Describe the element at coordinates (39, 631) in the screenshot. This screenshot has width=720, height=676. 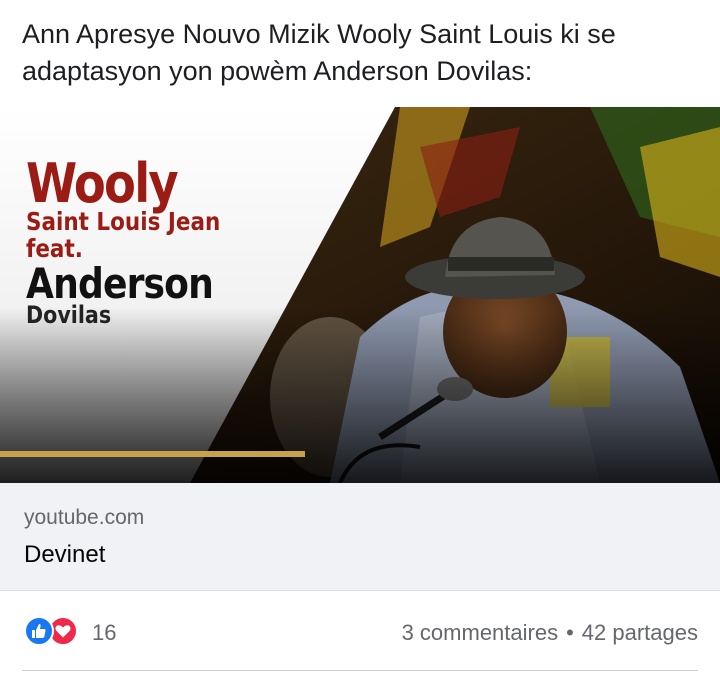
I see `like-icon` at that location.